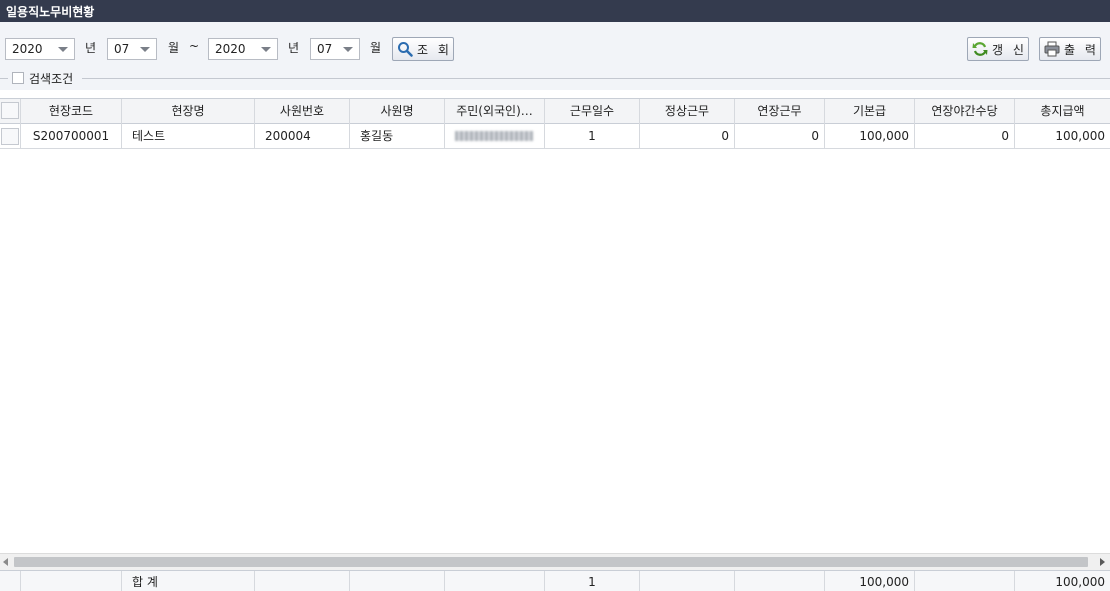  Describe the element at coordinates (1102, 562) in the screenshot. I see `scroll-right-icon` at that location.